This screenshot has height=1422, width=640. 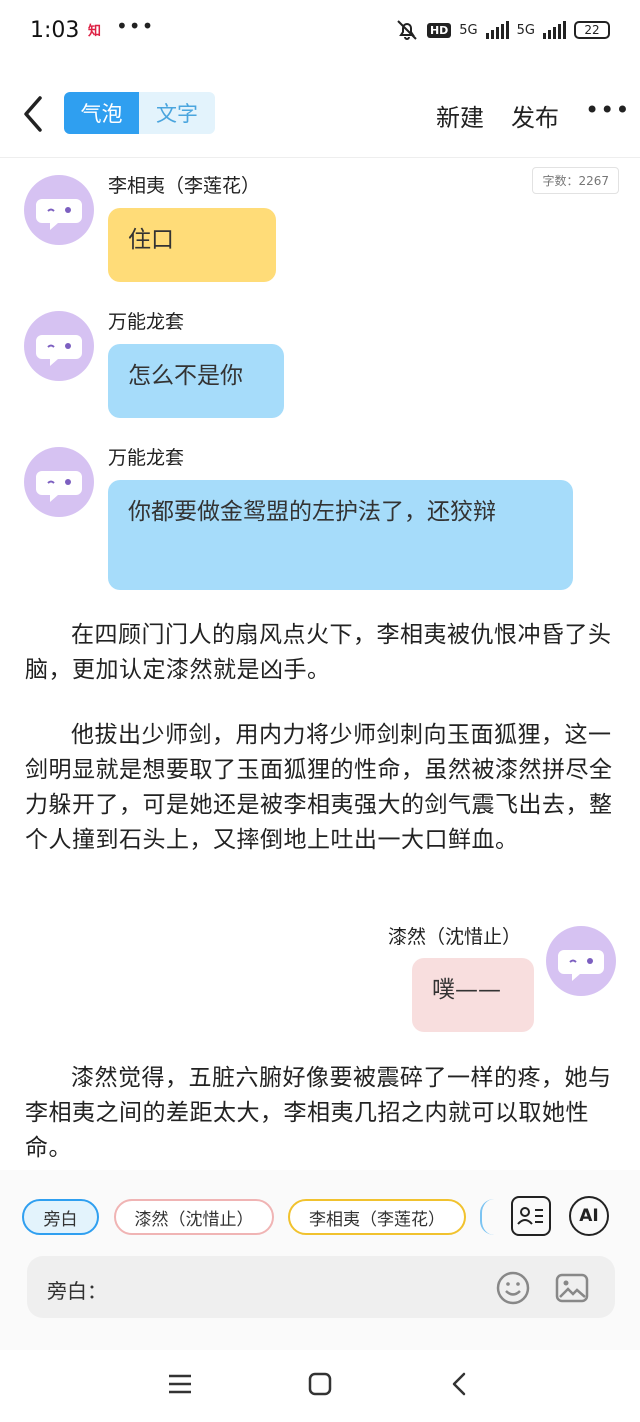 What do you see at coordinates (192, 245) in the screenshot?
I see `chat-bubble: 住口` at bounding box center [192, 245].